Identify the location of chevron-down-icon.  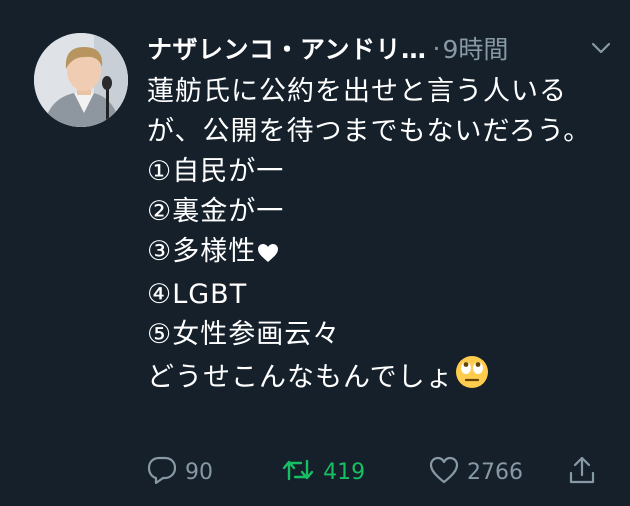
(601, 48).